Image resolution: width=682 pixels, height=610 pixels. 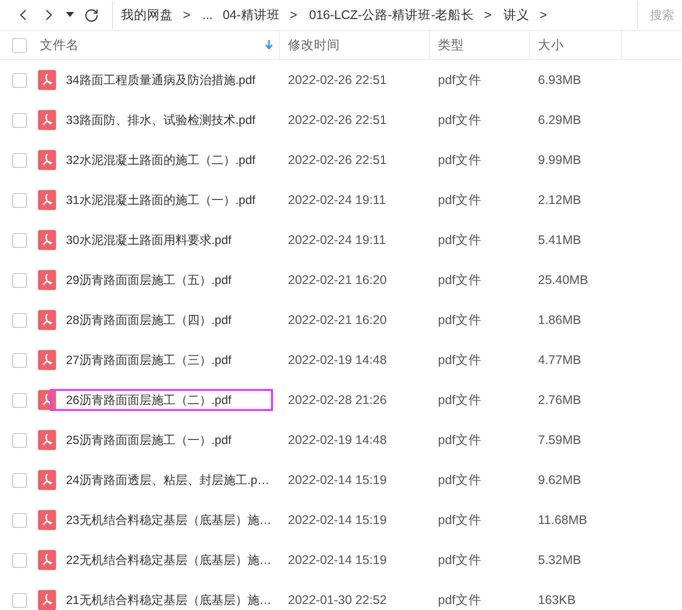 I want to click on column-header: 类型, so click(x=480, y=45).